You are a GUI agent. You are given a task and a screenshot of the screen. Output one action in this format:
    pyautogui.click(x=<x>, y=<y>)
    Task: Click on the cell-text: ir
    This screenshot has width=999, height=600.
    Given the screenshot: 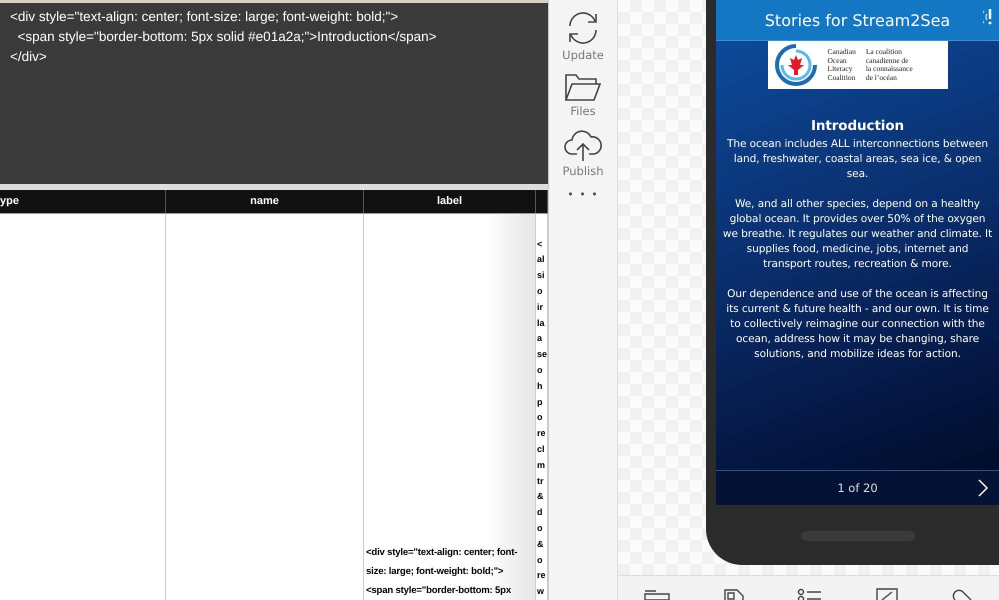 What is the action you would take?
    pyautogui.click(x=540, y=307)
    